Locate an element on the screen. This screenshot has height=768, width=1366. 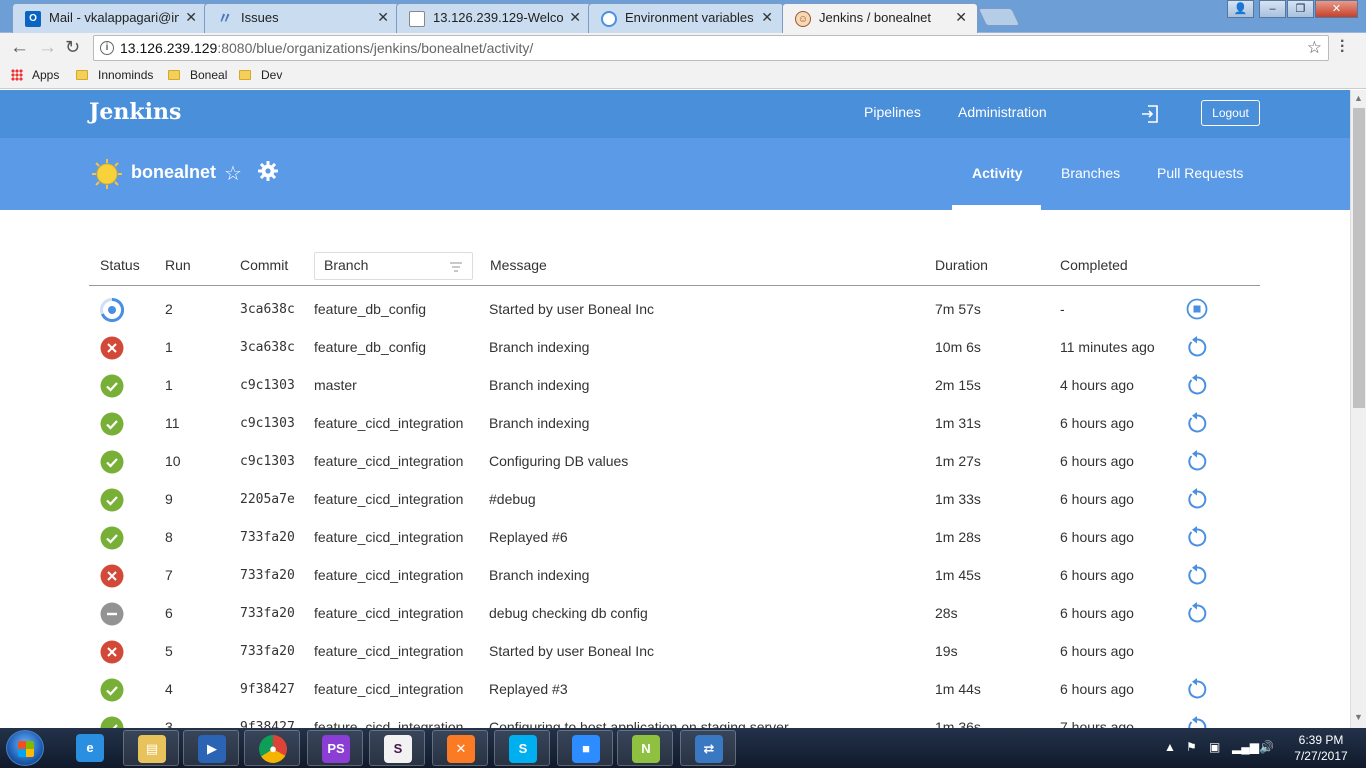
action-center-flag-icon: ⚑ is located at coordinates (1191, 747).